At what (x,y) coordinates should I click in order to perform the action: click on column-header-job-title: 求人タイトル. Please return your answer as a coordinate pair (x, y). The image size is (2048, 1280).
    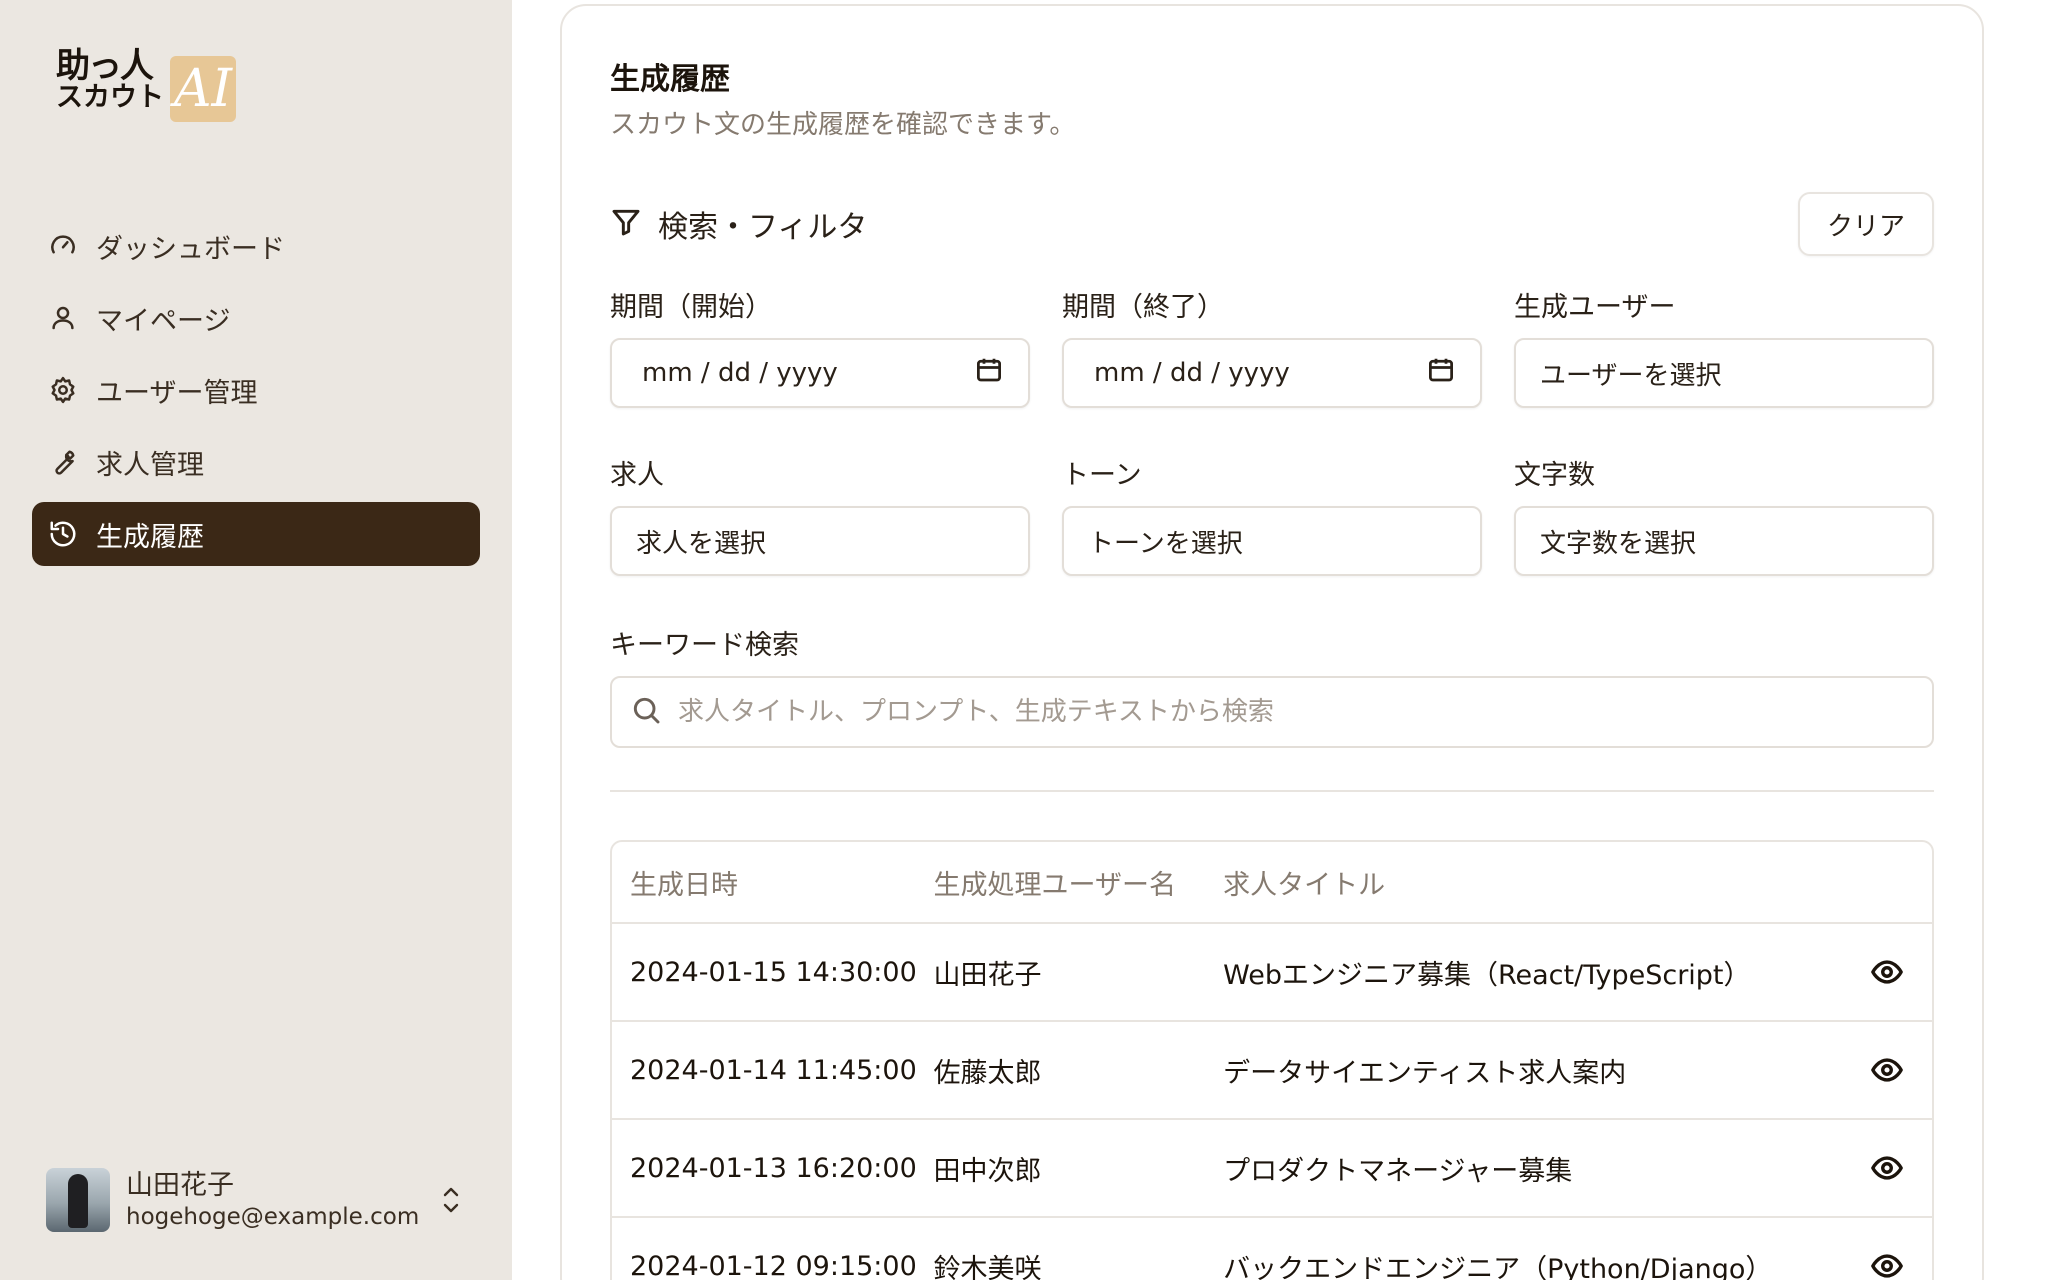
    Looking at the image, I should click on (1532, 882).